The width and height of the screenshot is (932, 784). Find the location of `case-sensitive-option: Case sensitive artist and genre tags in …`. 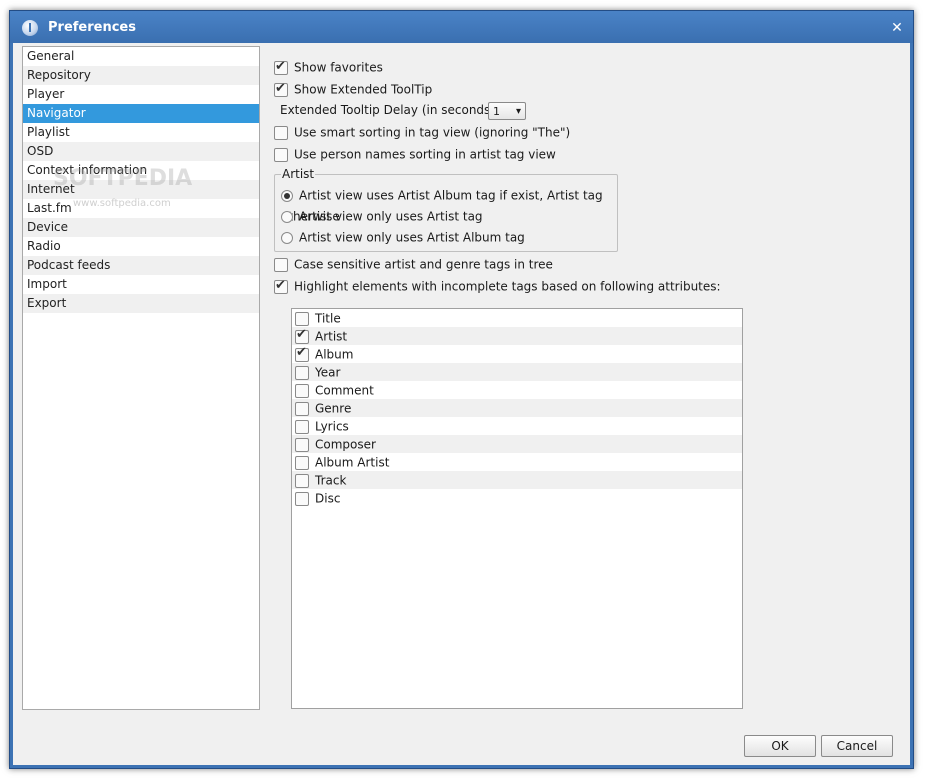

case-sensitive-option: Case sensitive artist and genre tags in … is located at coordinates (413, 264).